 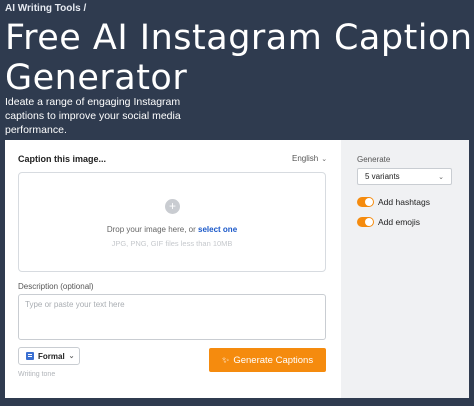 I want to click on language-value: English, so click(x=305, y=158).